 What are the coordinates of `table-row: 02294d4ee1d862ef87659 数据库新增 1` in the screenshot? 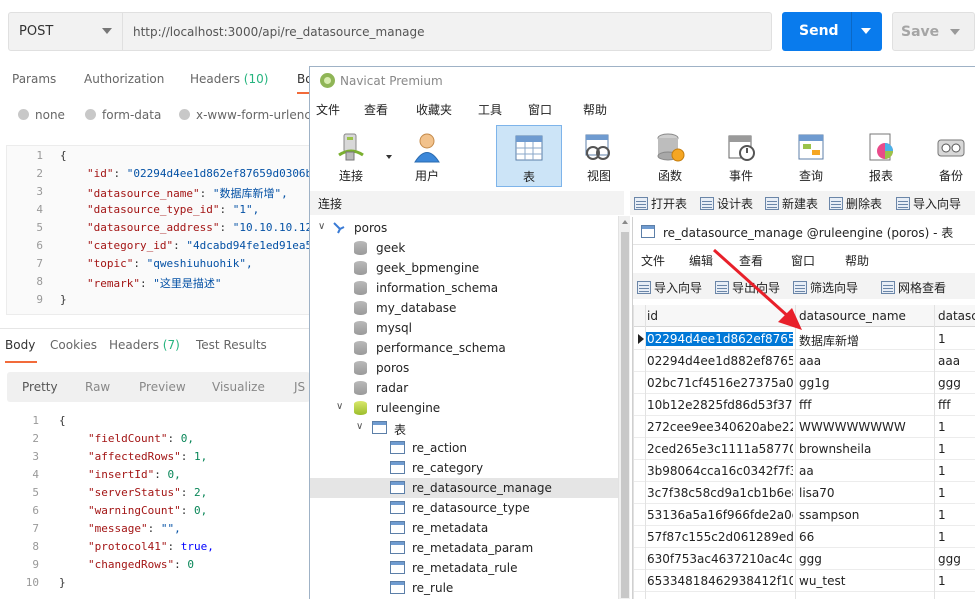 It's located at (804, 339).